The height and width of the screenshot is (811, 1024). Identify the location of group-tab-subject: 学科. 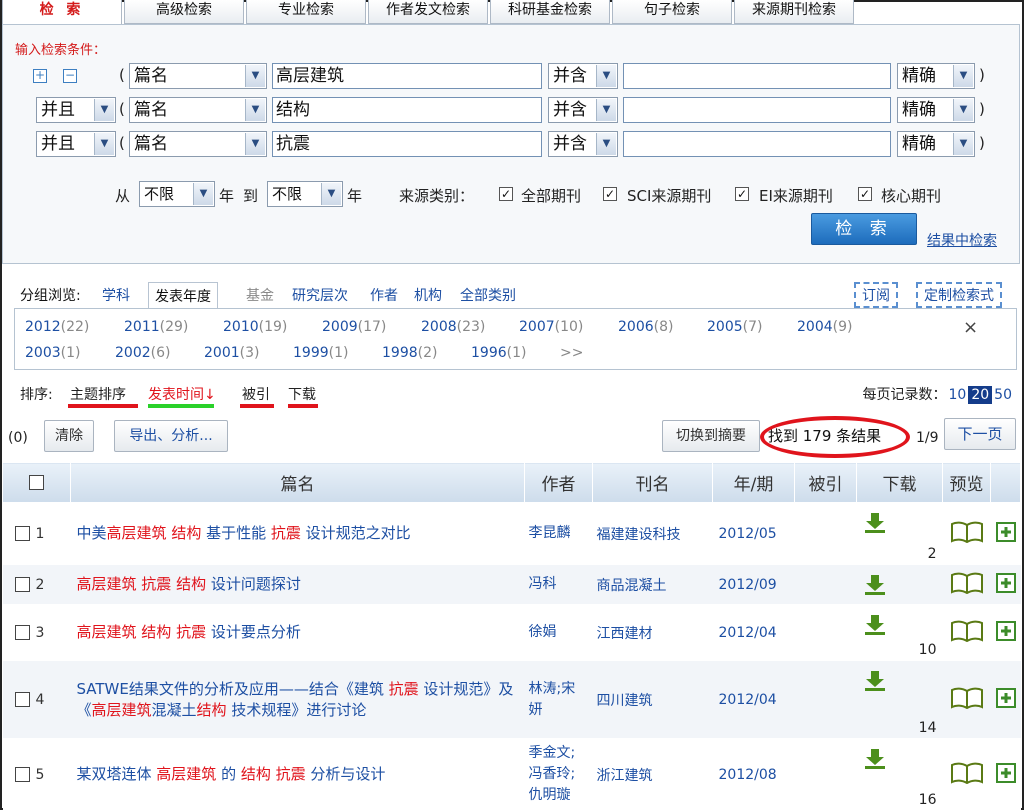
(116, 295).